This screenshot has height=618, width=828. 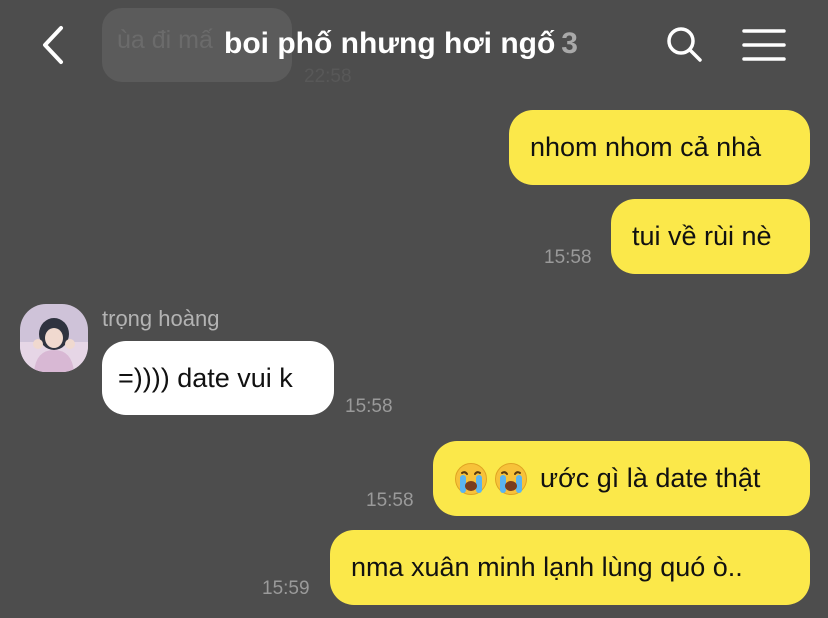 I want to click on sender-name: trọng hoàng, so click(x=161, y=318).